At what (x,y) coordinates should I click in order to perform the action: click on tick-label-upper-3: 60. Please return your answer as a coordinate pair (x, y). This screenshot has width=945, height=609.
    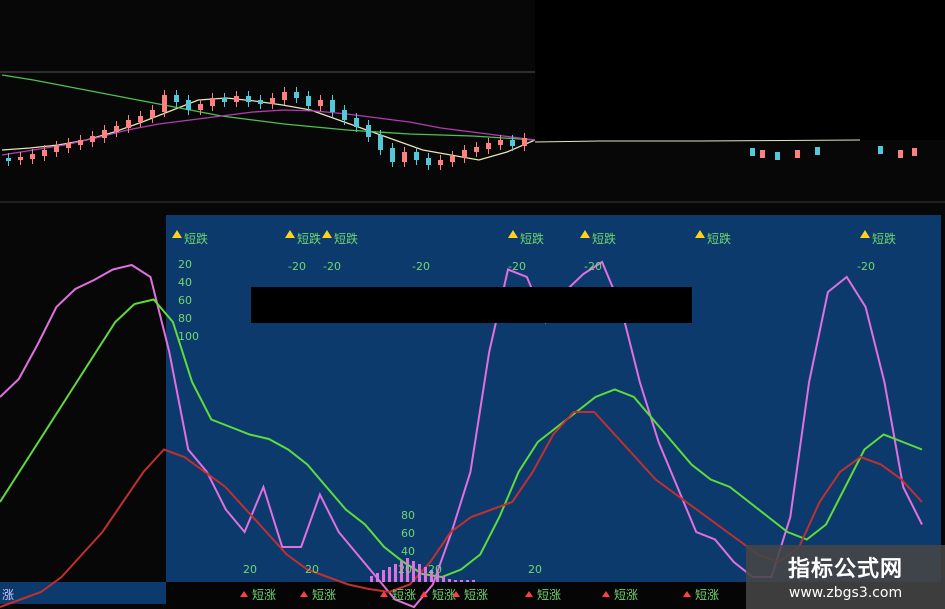
    Looking at the image, I should click on (185, 300).